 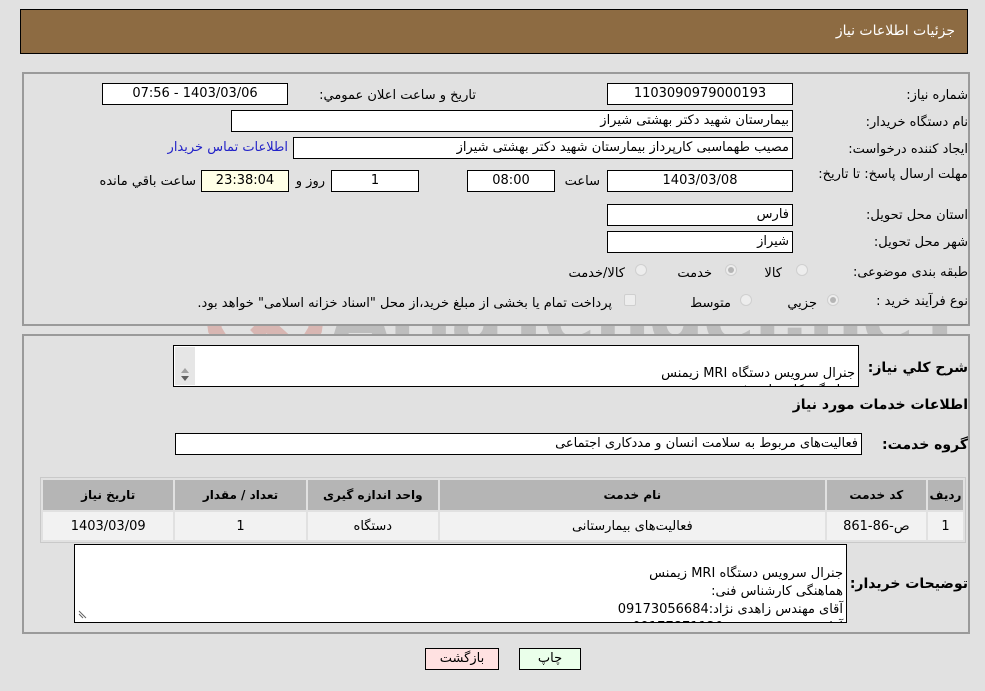 I want to click on resize-handle-icon, so click(x=83, y=614).